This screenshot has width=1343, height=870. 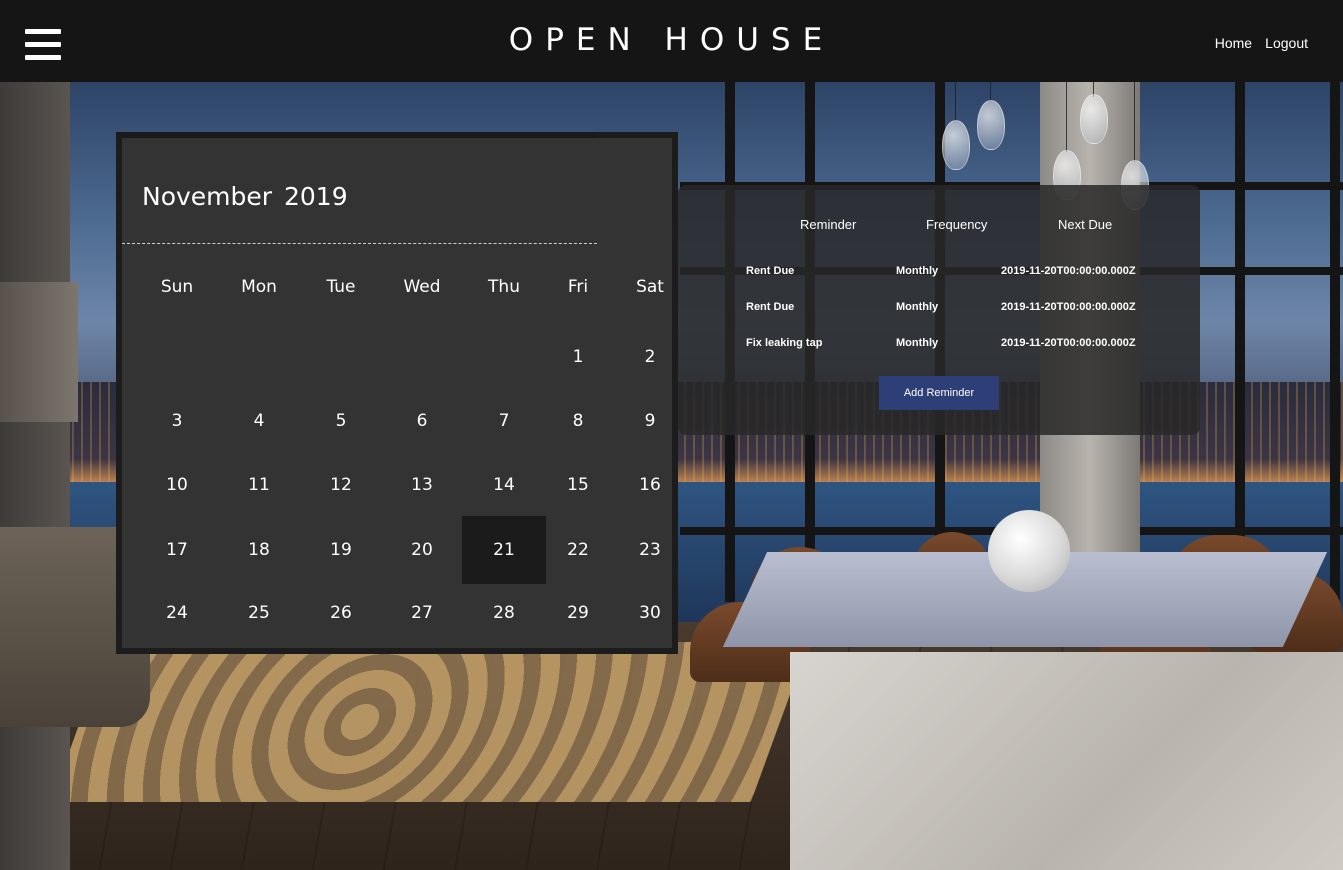 What do you see at coordinates (422, 485) in the screenshot?
I see `calendar-day-cell: 13` at bounding box center [422, 485].